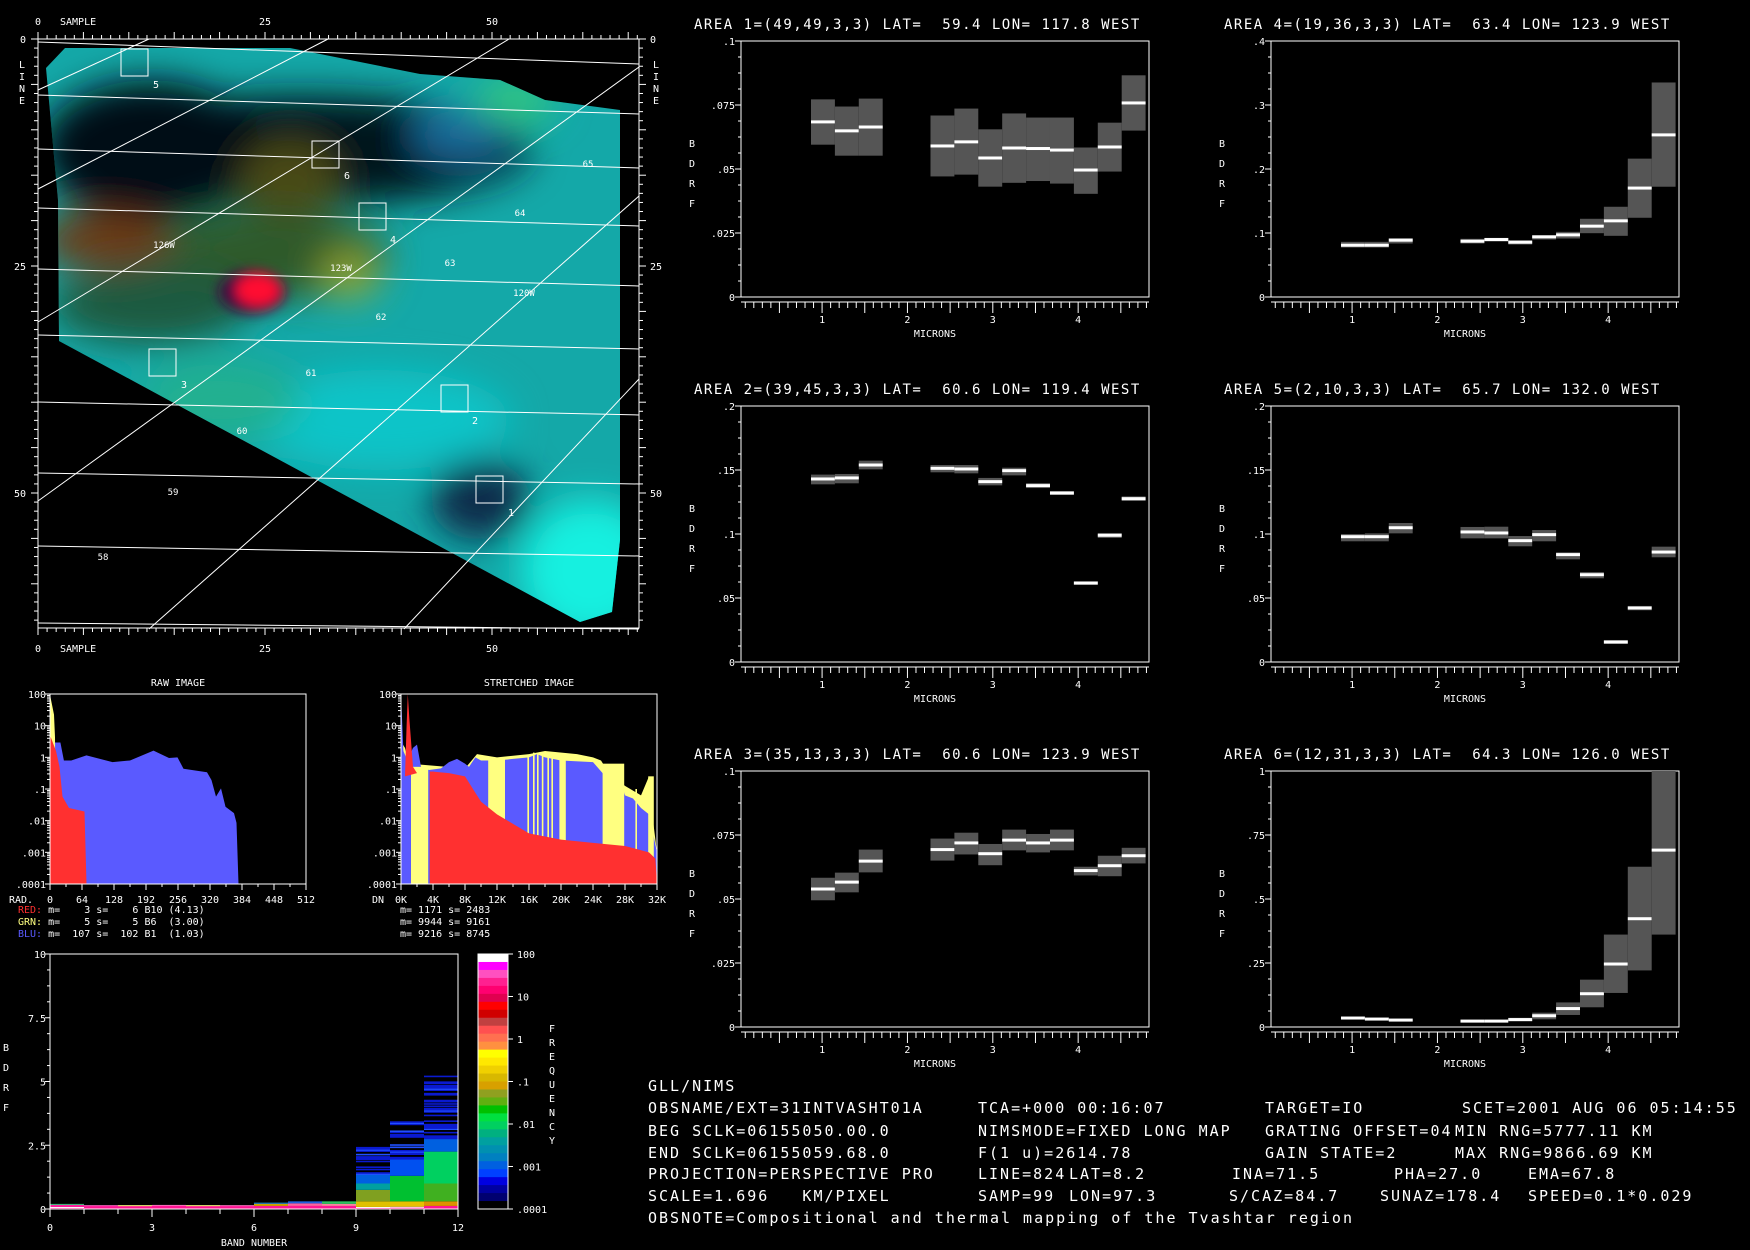 The height and width of the screenshot is (1250, 1750). I want to click on histogram-title: STRETCHED IMAGE, so click(529, 683).